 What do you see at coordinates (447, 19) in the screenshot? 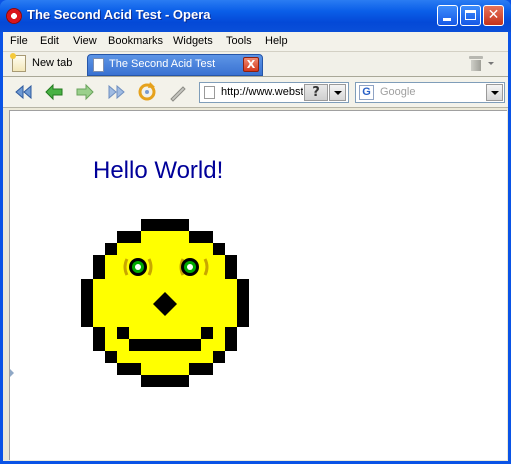
I see `minimize-icon` at bounding box center [447, 19].